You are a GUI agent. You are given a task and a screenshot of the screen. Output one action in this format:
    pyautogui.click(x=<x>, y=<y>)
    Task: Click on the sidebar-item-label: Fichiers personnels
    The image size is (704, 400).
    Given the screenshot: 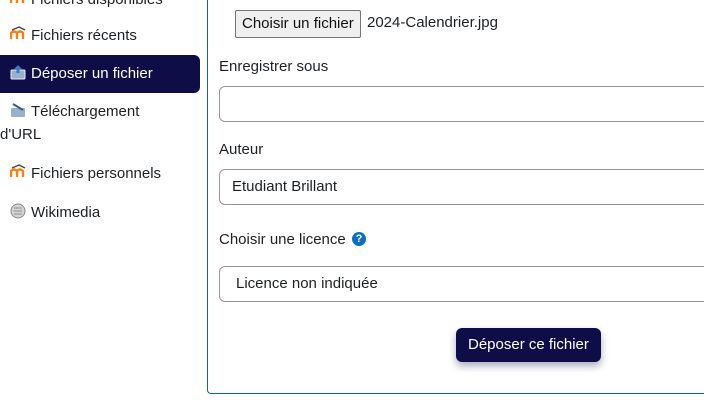 What is the action you would take?
    pyautogui.click(x=96, y=173)
    